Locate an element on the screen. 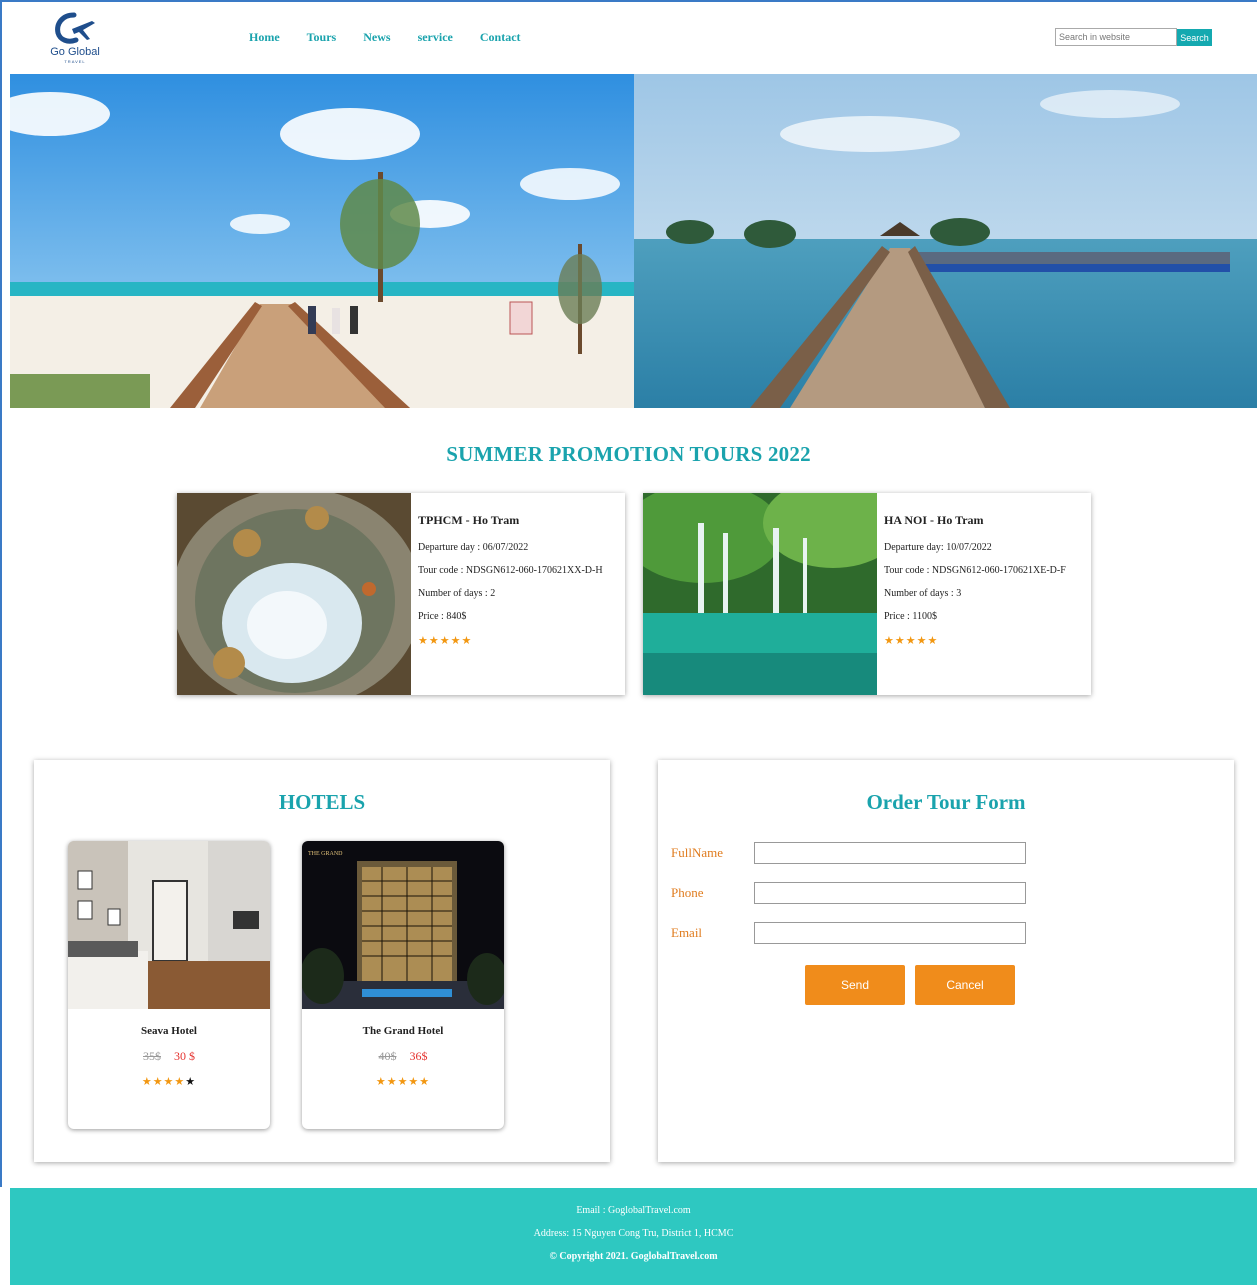 This screenshot has width=1257, height=1285. empty-stars: ★ is located at coordinates (191, 1082).